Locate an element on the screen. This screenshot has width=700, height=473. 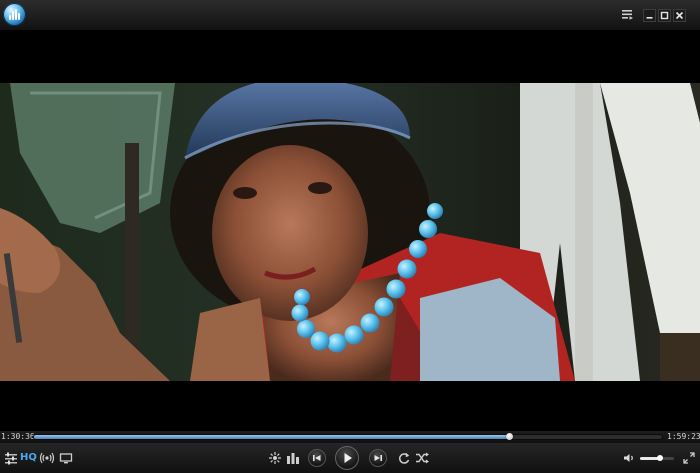
broadcast-icon is located at coordinates (47, 458).